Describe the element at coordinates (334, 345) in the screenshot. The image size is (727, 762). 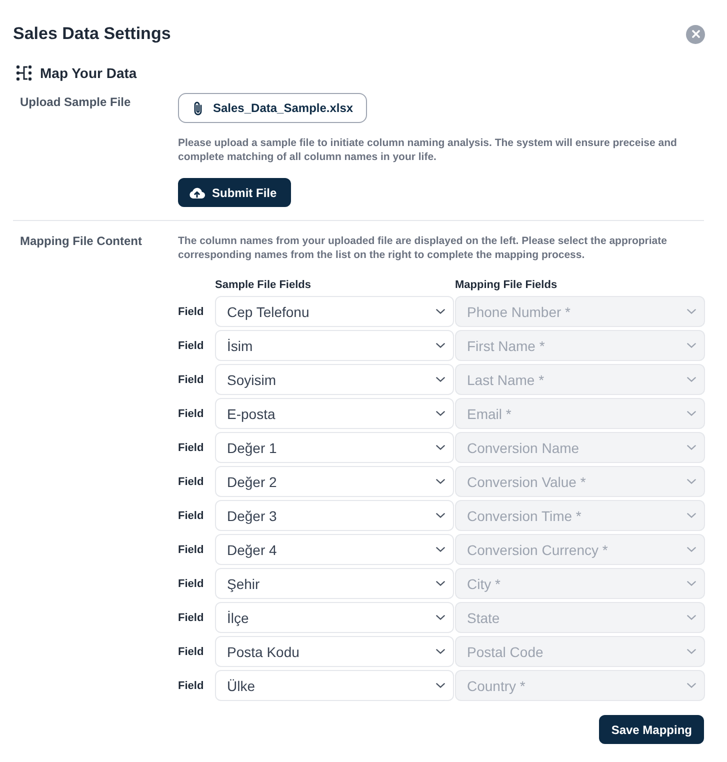
I see `sample-field-select: İsim` at that location.